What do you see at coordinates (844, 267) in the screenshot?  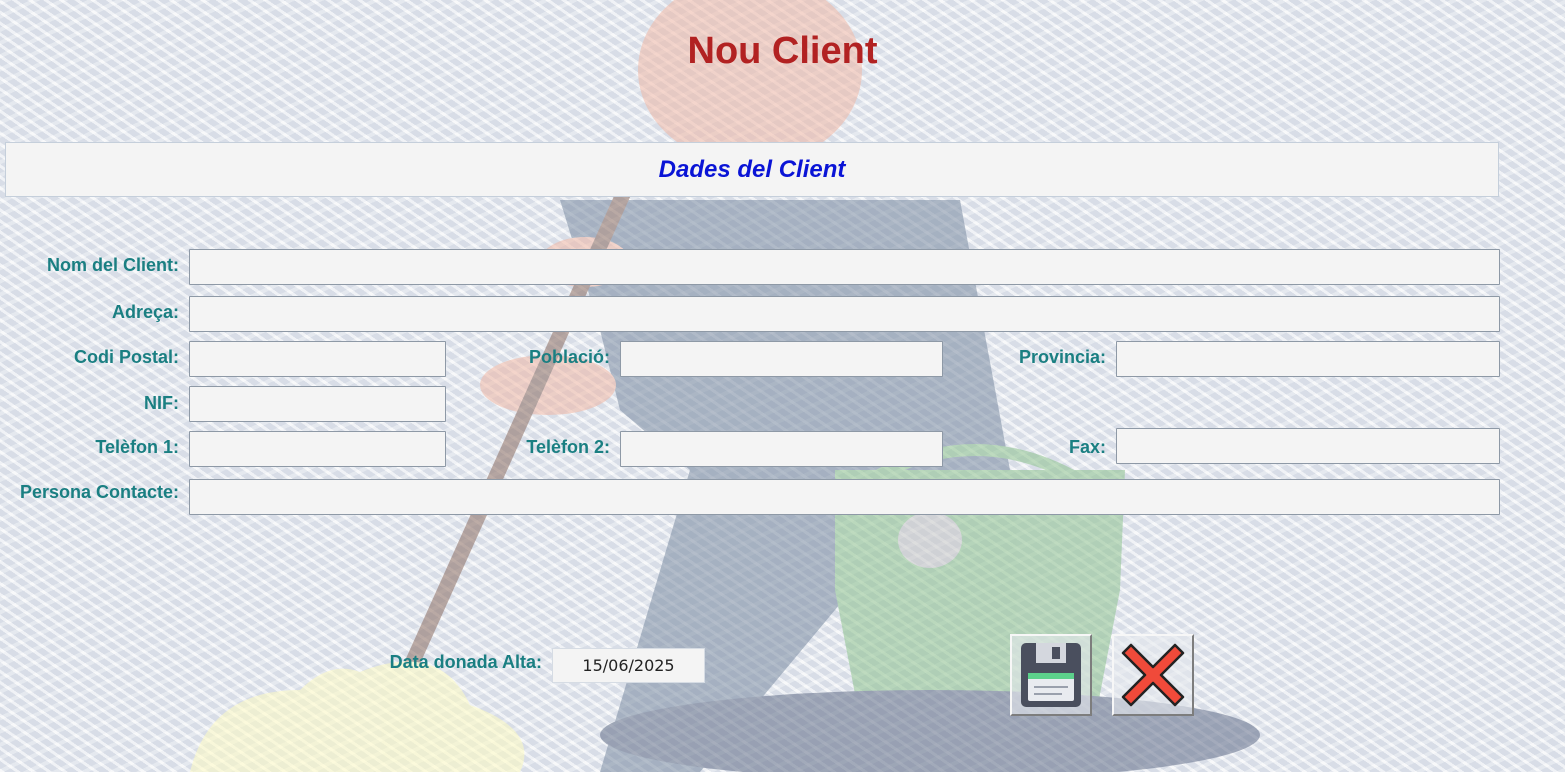 I see `nom-client-input` at bounding box center [844, 267].